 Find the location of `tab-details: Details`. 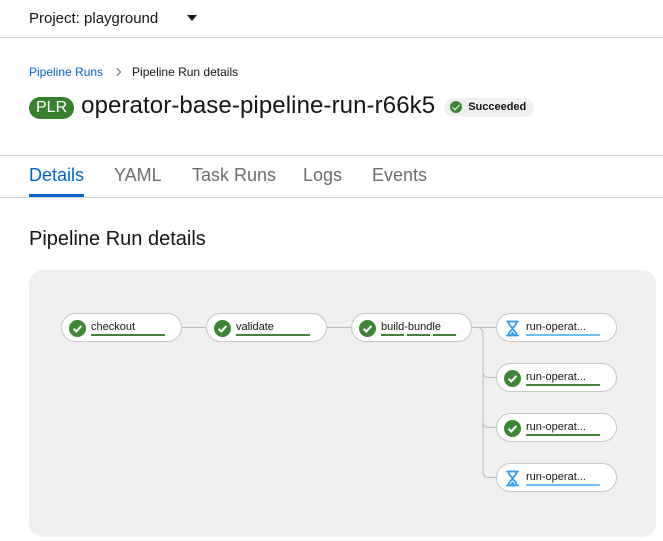

tab-details: Details is located at coordinates (56, 175).